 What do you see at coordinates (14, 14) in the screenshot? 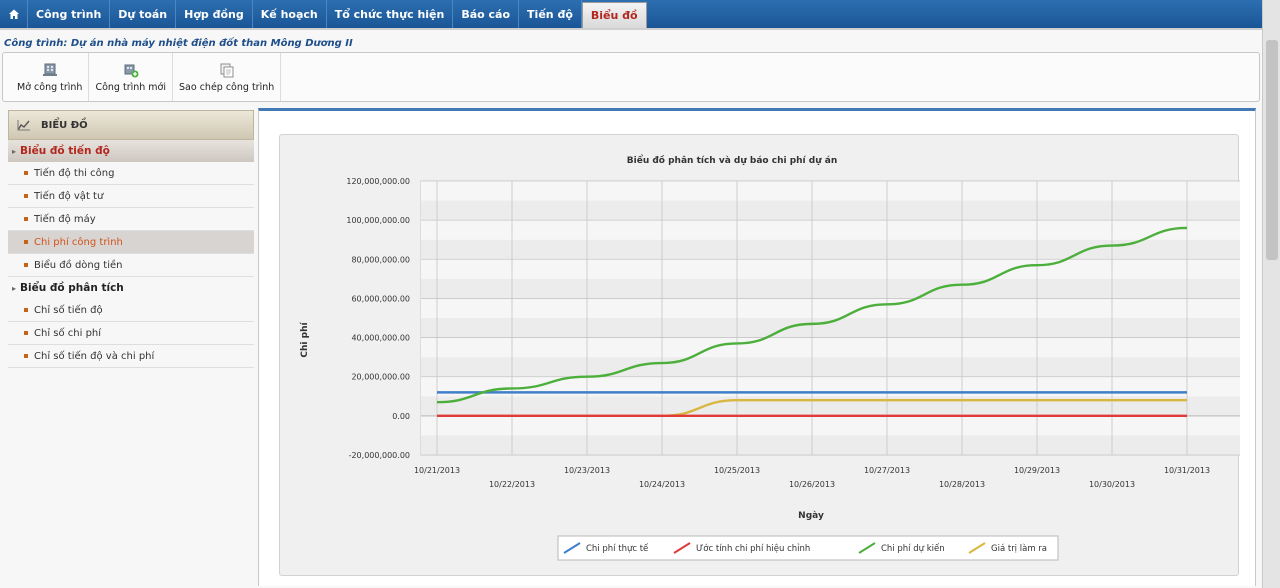
I see `home-icon` at bounding box center [14, 14].